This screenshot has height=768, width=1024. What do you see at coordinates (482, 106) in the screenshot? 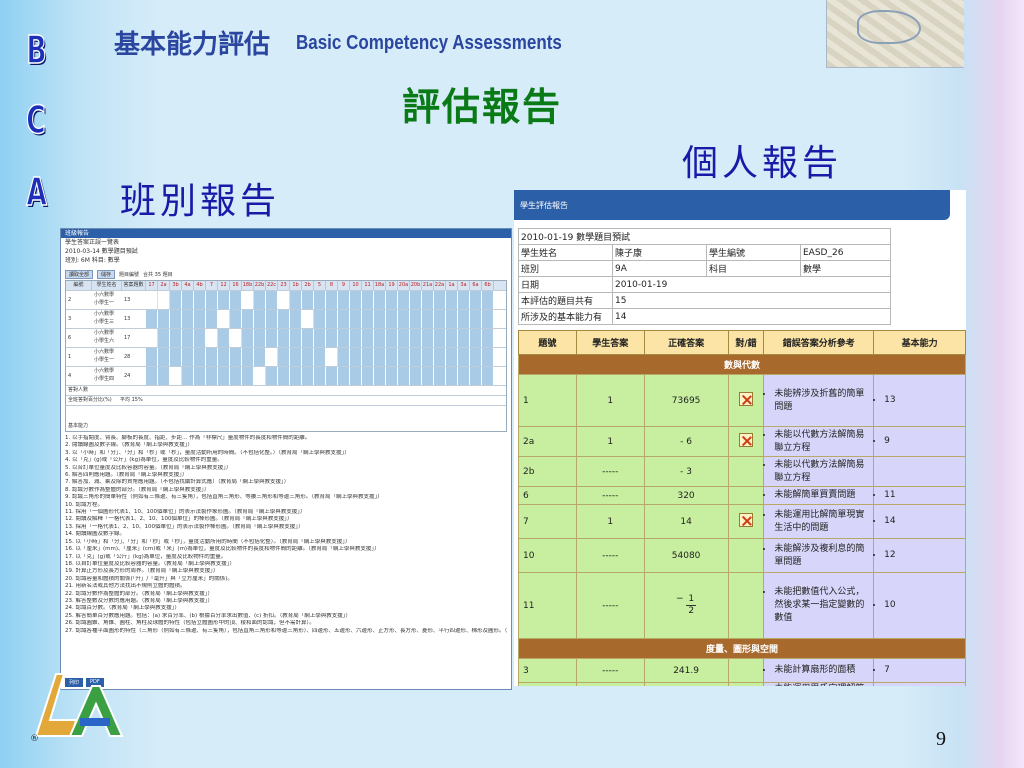
I see `slide-title: 評估報告` at bounding box center [482, 106].